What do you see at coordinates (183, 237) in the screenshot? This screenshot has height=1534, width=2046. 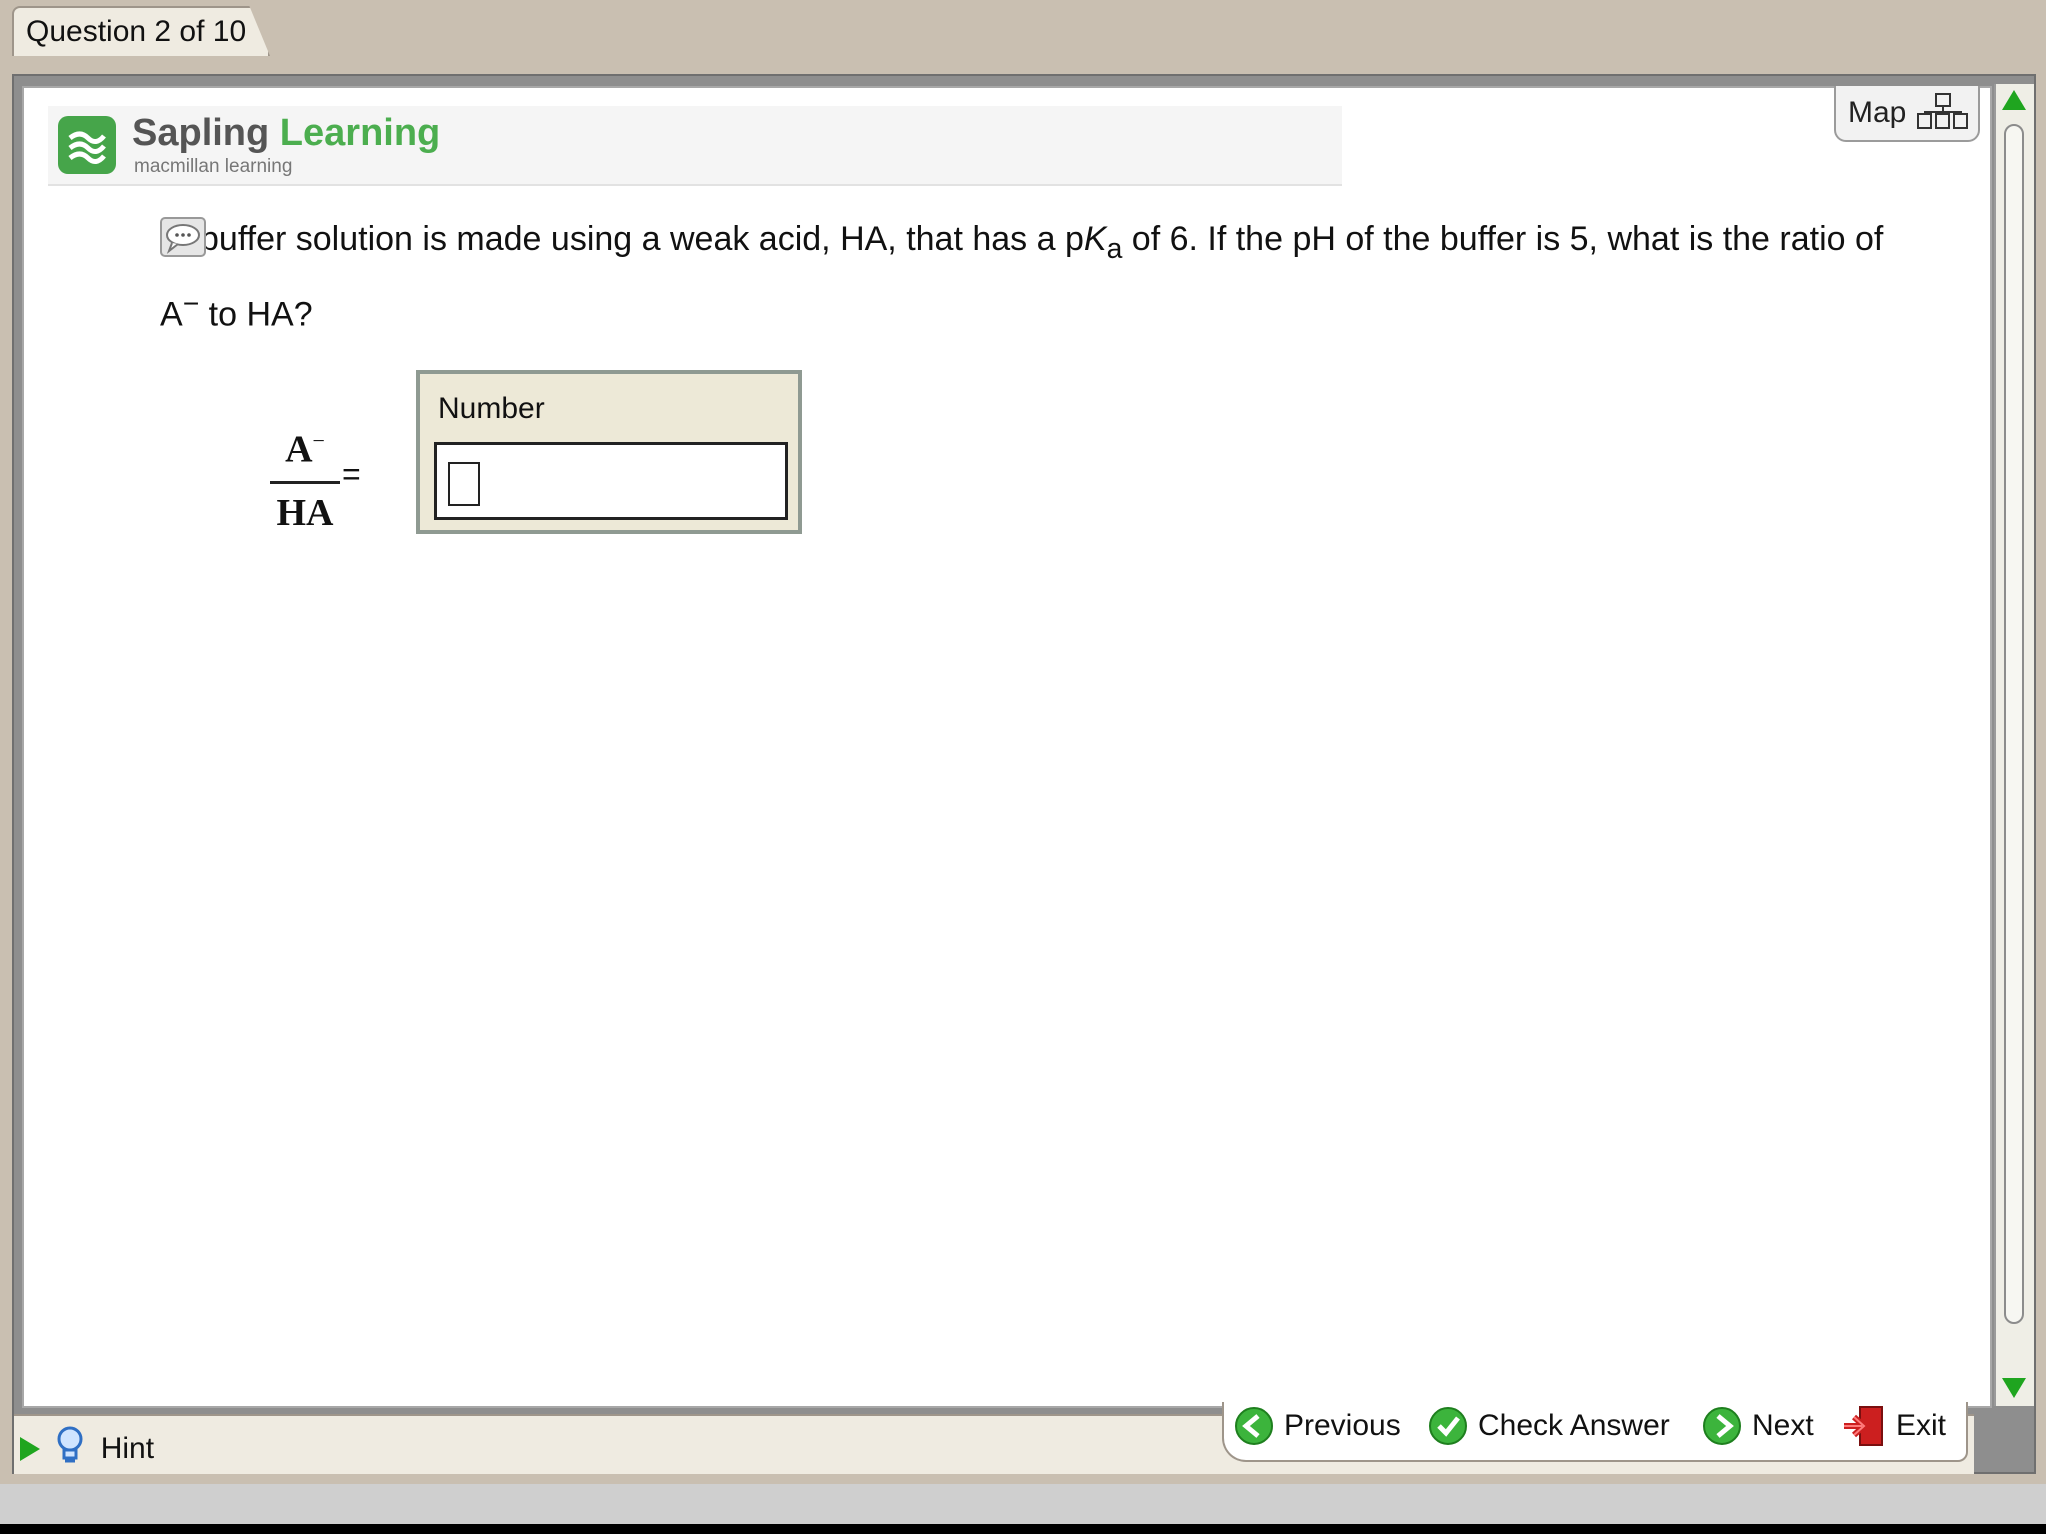 I see `comment-bubble-icon` at bounding box center [183, 237].